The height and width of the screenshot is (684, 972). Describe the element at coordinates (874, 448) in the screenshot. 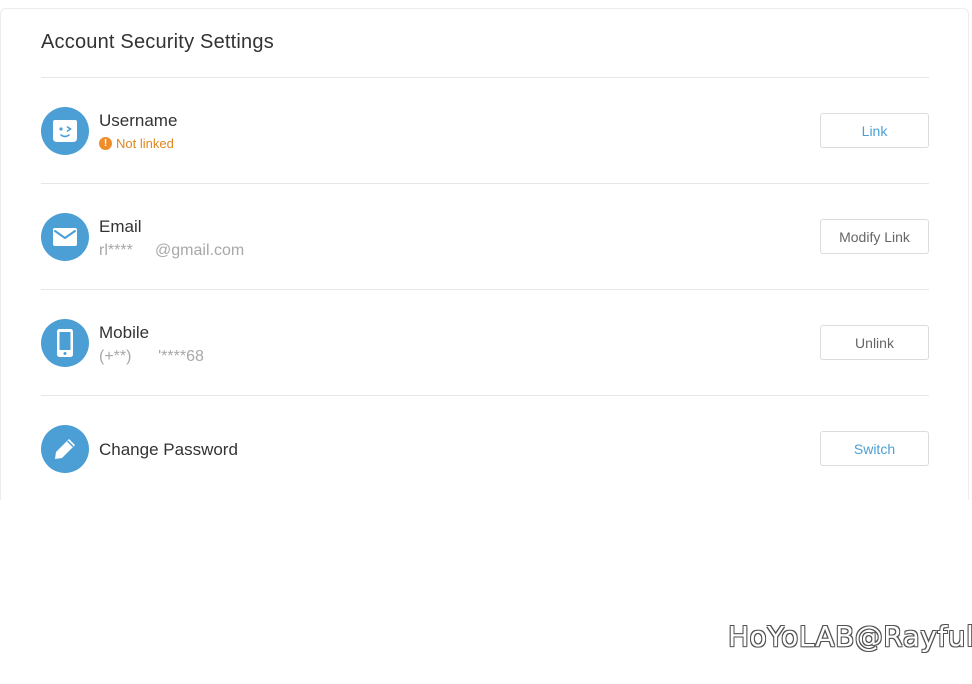

I see `switch-button: Switch` at that location.